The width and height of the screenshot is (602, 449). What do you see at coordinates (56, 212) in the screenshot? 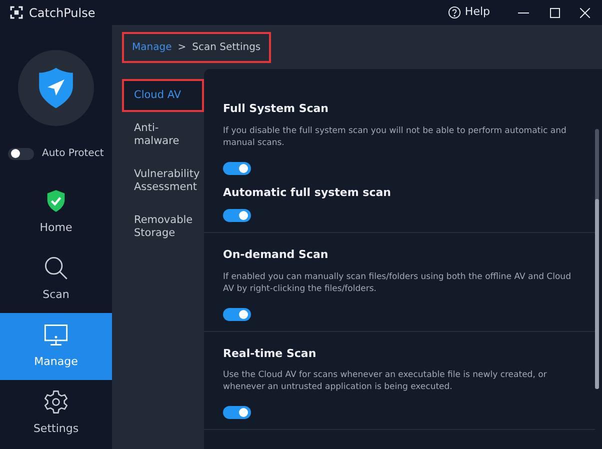
I see `nav-item: Home` at bounding box center [56, 212].